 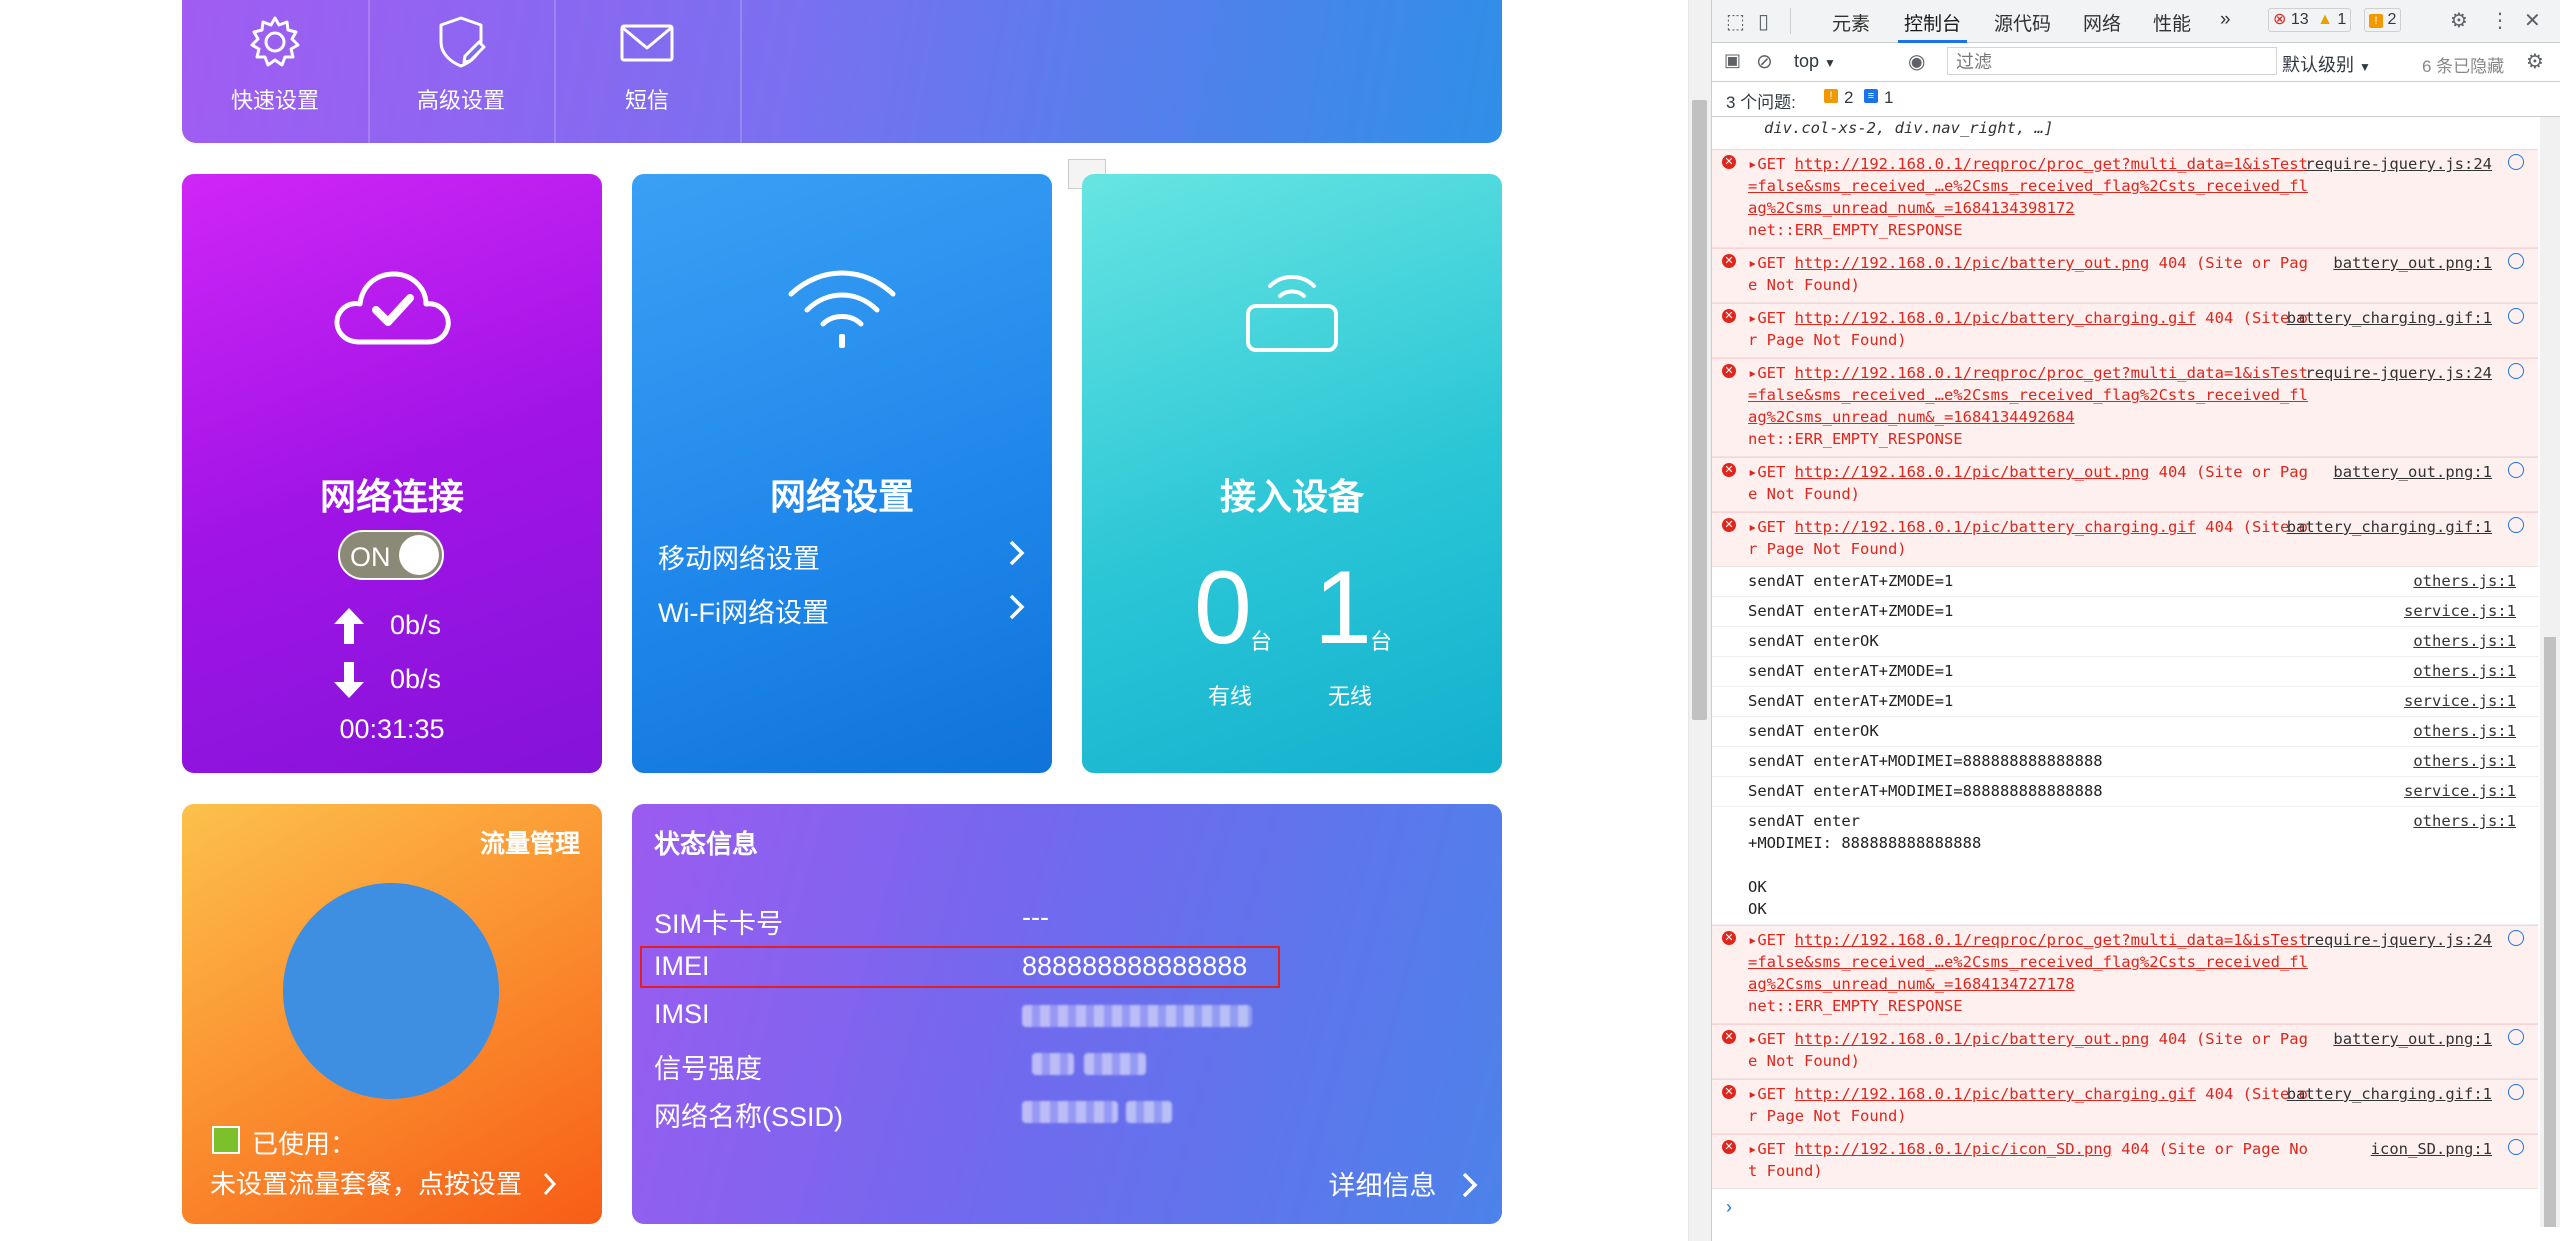 I want to click on tab-elements: 元素, so click(x=1851, y=22).